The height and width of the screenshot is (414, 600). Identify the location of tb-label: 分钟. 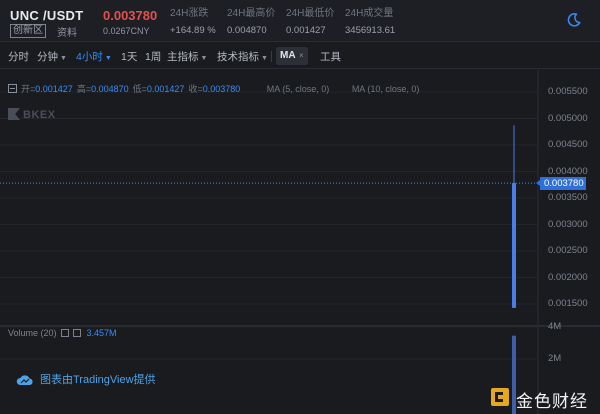
(47, 57).